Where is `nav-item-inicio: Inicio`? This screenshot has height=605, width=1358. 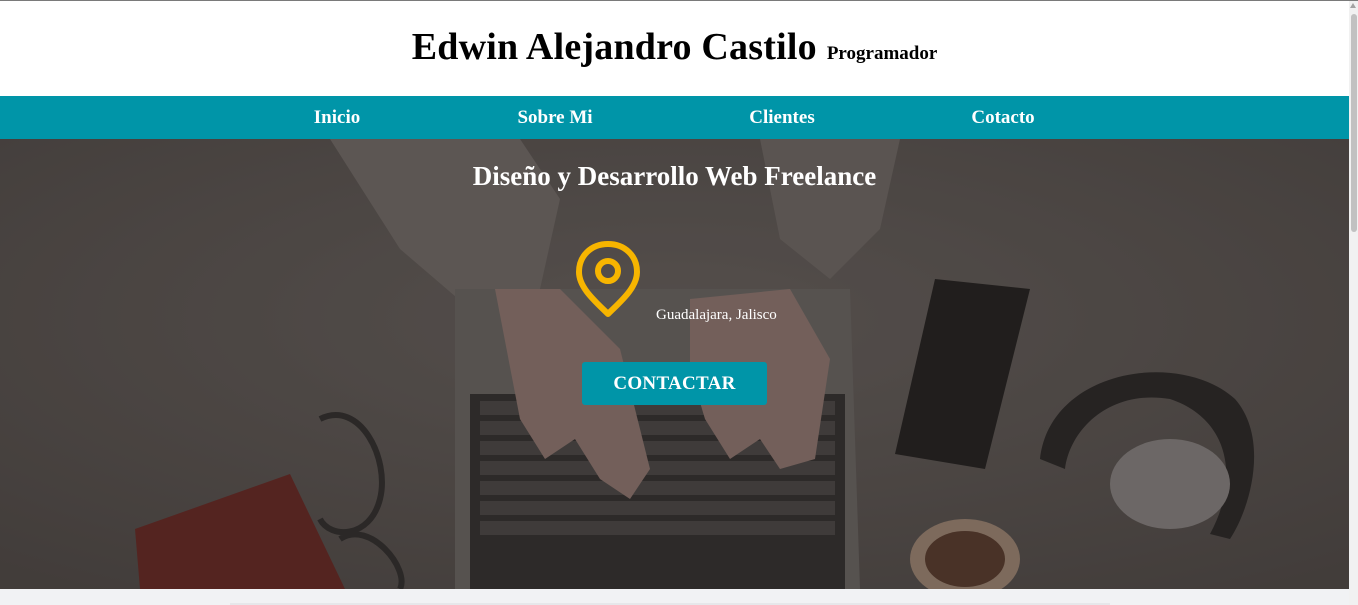
nav-item-inicio: Inicio is located at coordinates (337, 117).